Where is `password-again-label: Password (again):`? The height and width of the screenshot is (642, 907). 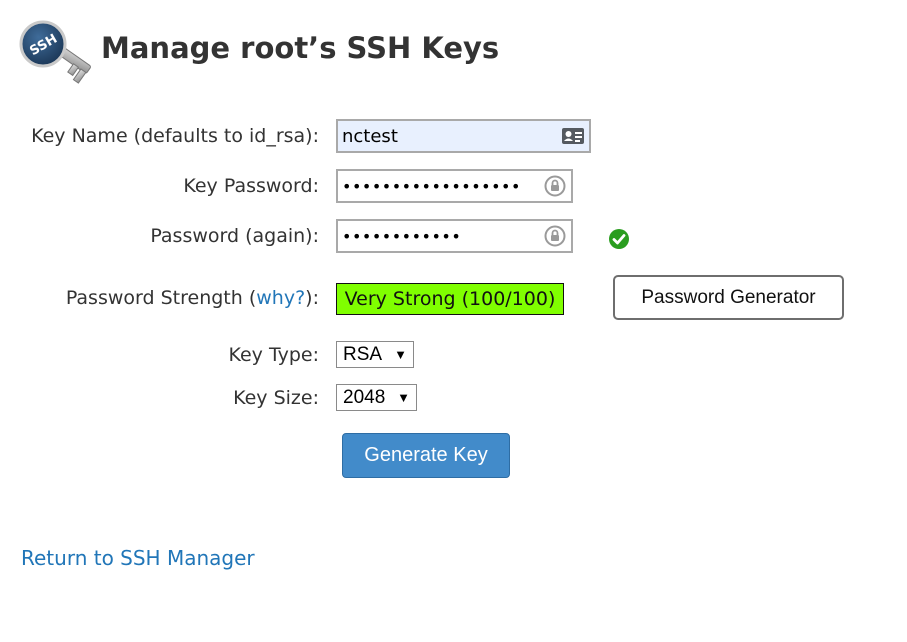
password-again-label: Password (again): is located at coordinates (234, 236).